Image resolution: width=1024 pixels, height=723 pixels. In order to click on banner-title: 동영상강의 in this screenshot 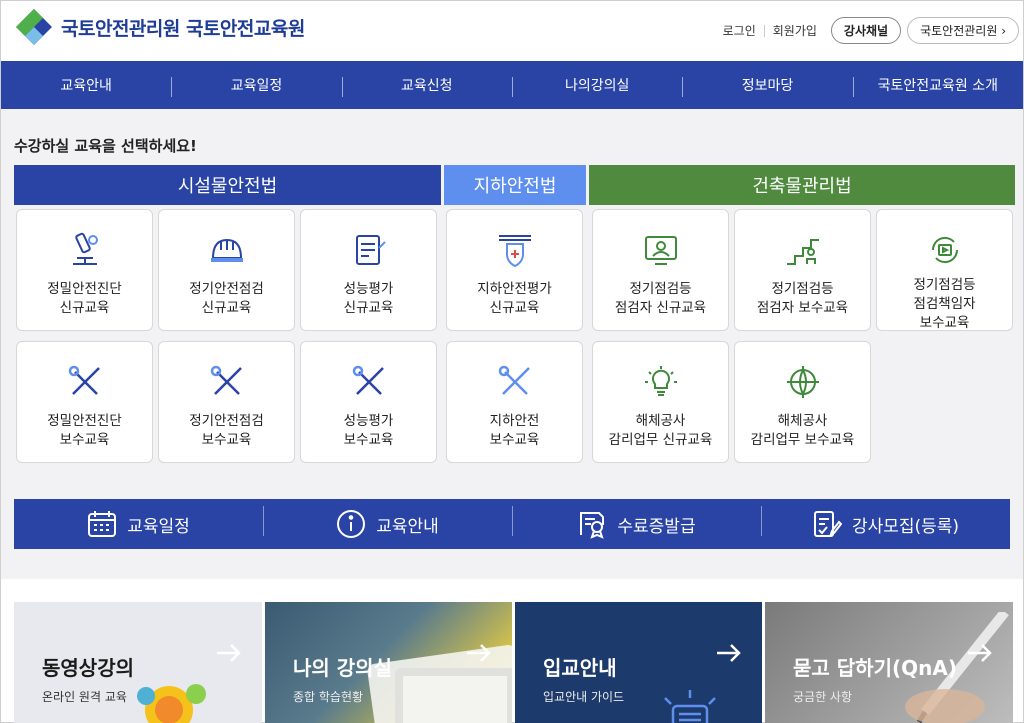, I will do `click(88, 668)`.